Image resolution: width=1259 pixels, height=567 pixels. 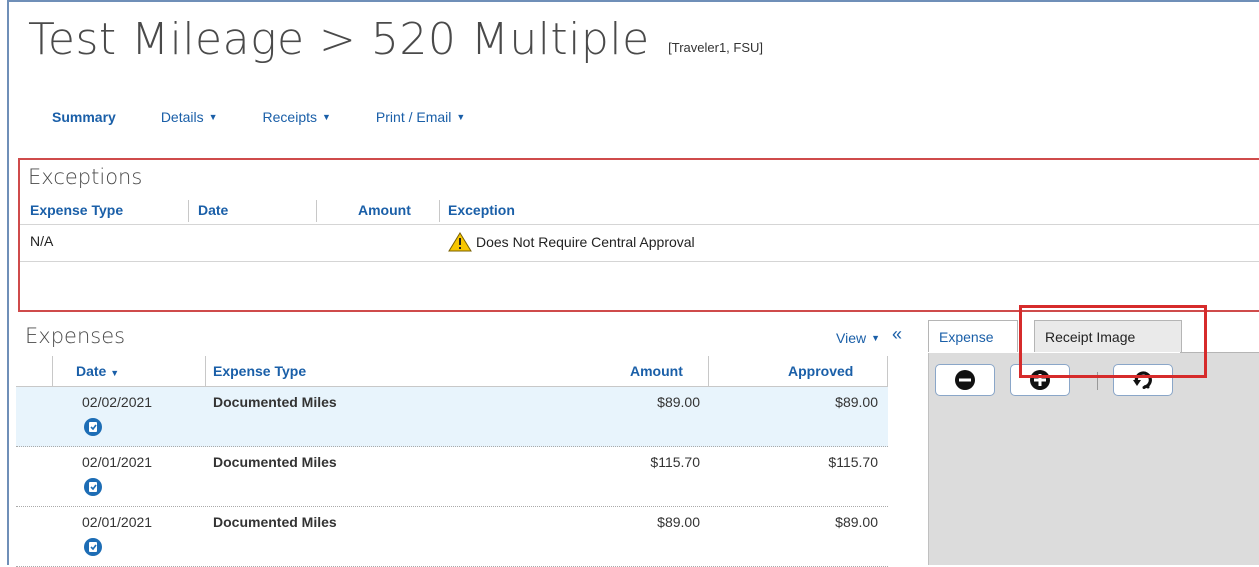 What do you see at coordinates (460, 242) in the screenshot?
I see `warning-icon` at bounding box center [460, 242].